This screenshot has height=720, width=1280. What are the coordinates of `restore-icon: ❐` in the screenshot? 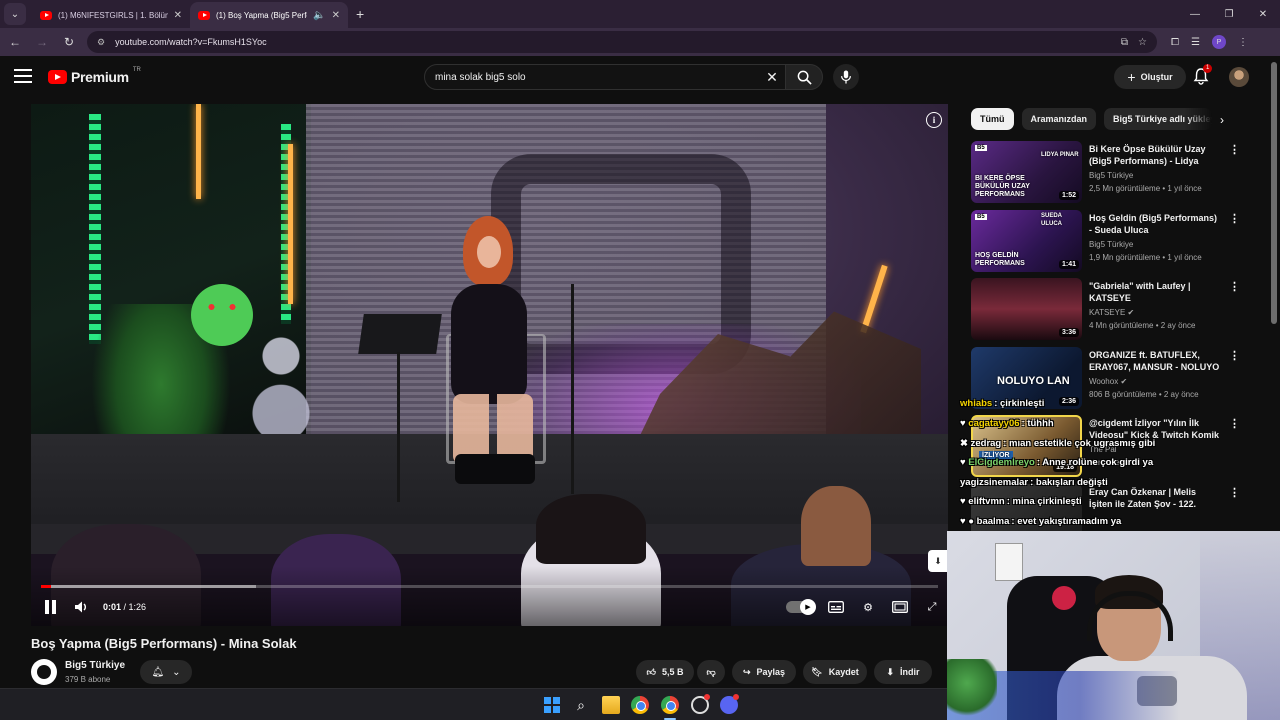 It's located at (1229, 14).